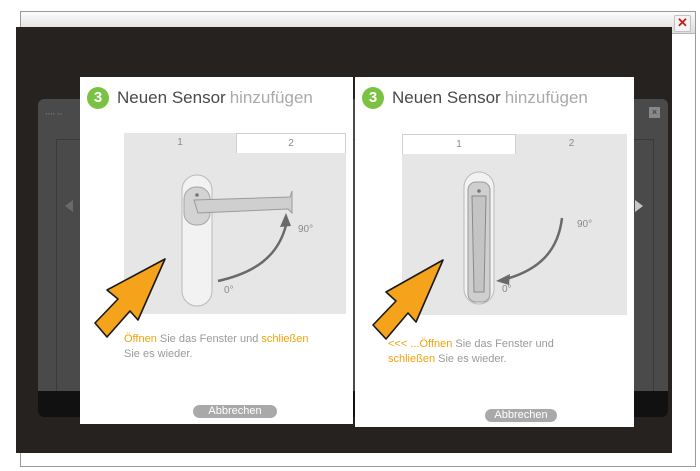 Image resolution: width=700 pixels, height=471 pixels. I want to click on background-logo: ▪▪▪▪ ▪▪, so click(54, 113).